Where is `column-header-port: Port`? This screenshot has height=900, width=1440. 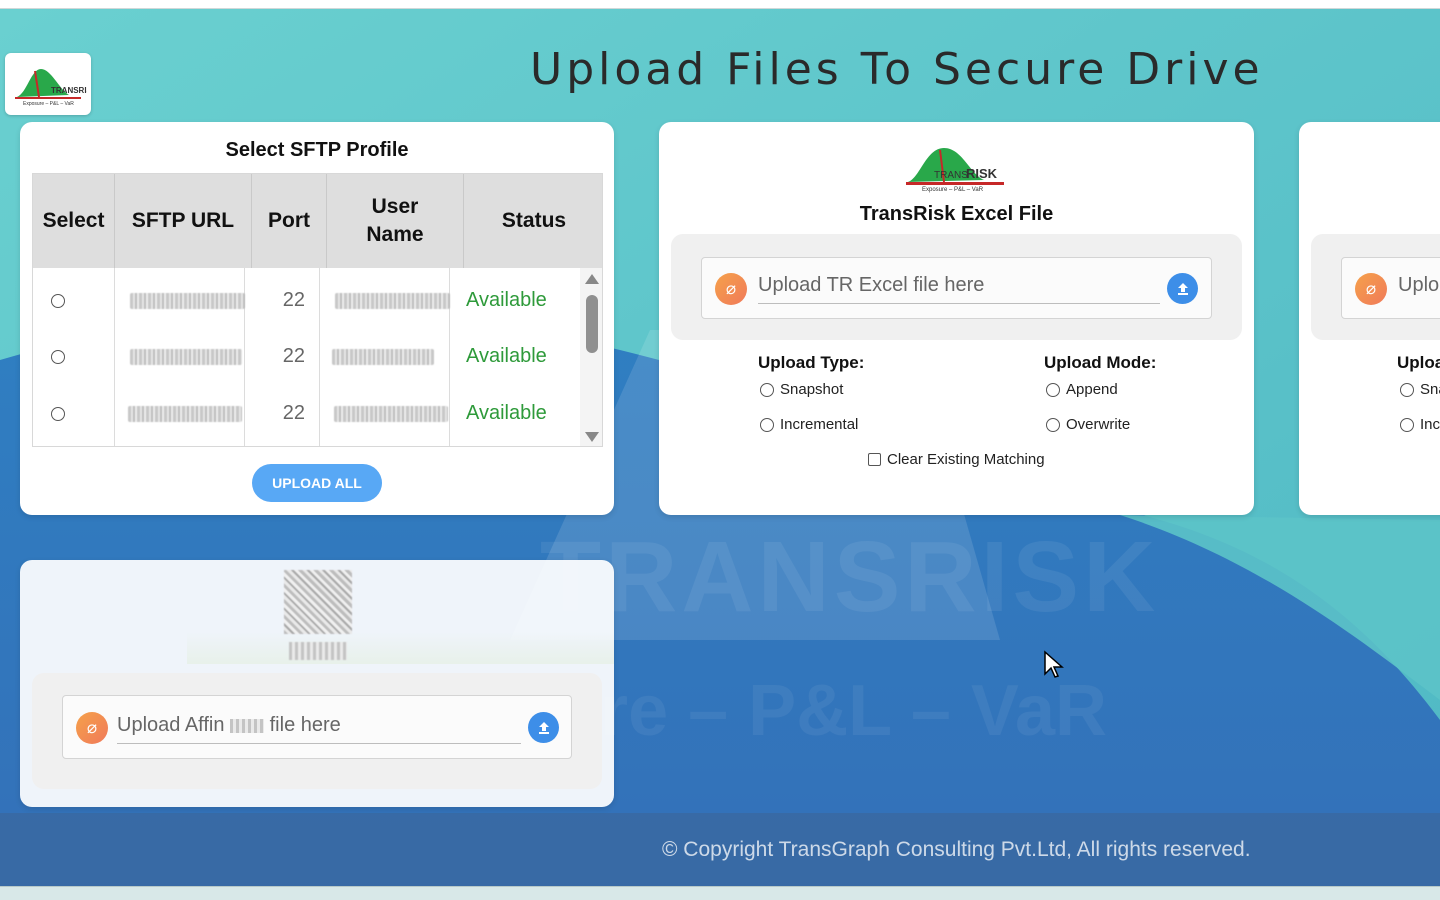 column-header-port: Port is located at coordinates (289, 221).